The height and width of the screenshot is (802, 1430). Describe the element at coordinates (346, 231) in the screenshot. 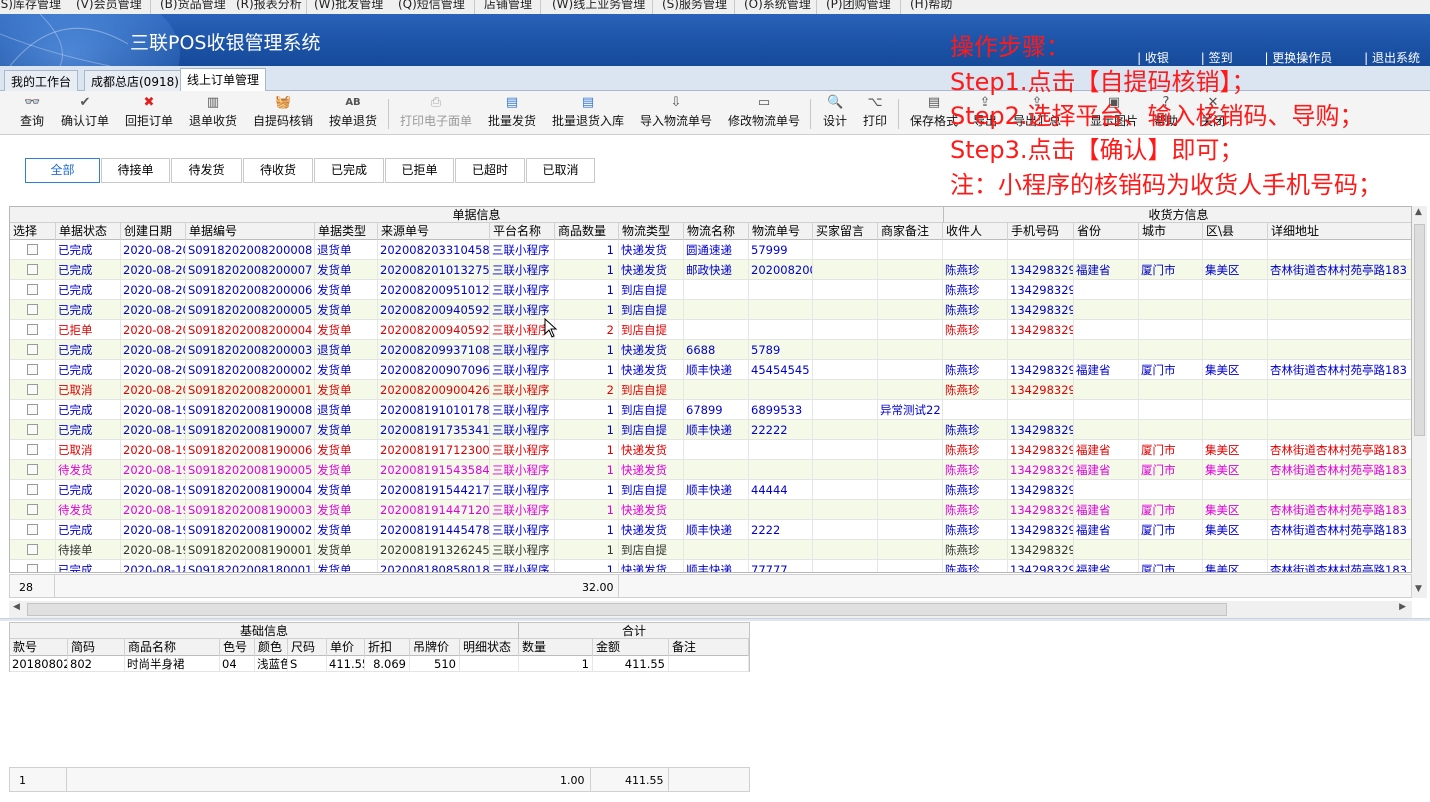

I see `column-header-order-type: 单据类型` at that location.